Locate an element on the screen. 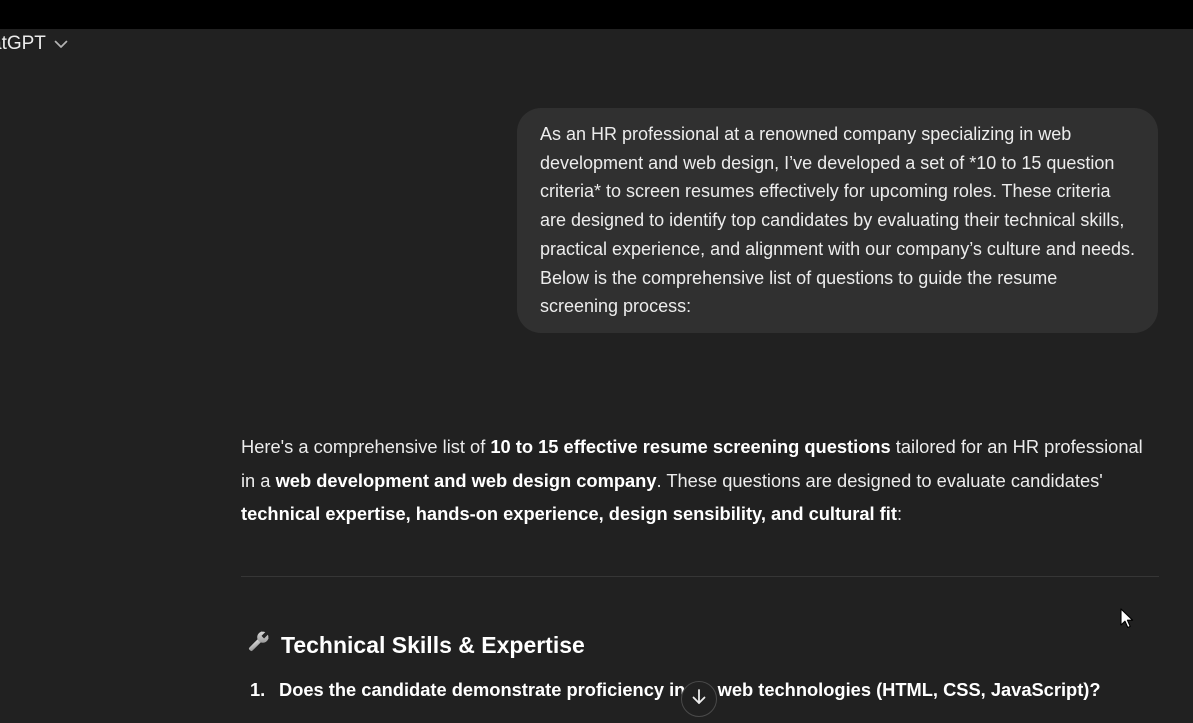 The image size is (1193, 723). chevron-down-icon is located at coordinates (61, 44).